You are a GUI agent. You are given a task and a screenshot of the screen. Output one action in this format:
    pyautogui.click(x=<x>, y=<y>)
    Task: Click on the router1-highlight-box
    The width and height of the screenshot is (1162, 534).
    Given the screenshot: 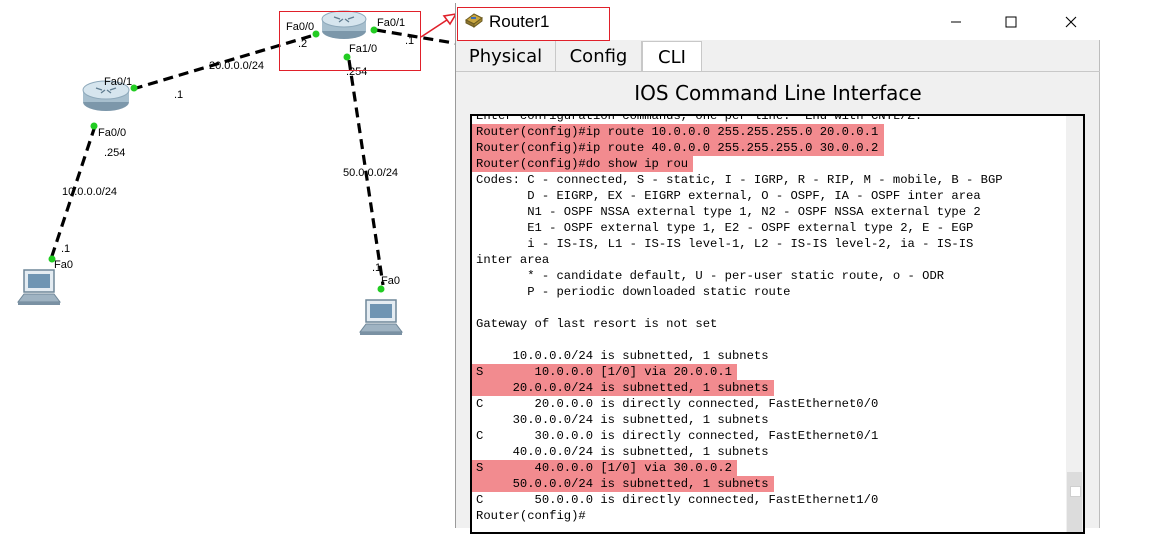 What is the action you would take?
    pyautogui.click(x=350, y=41)
    